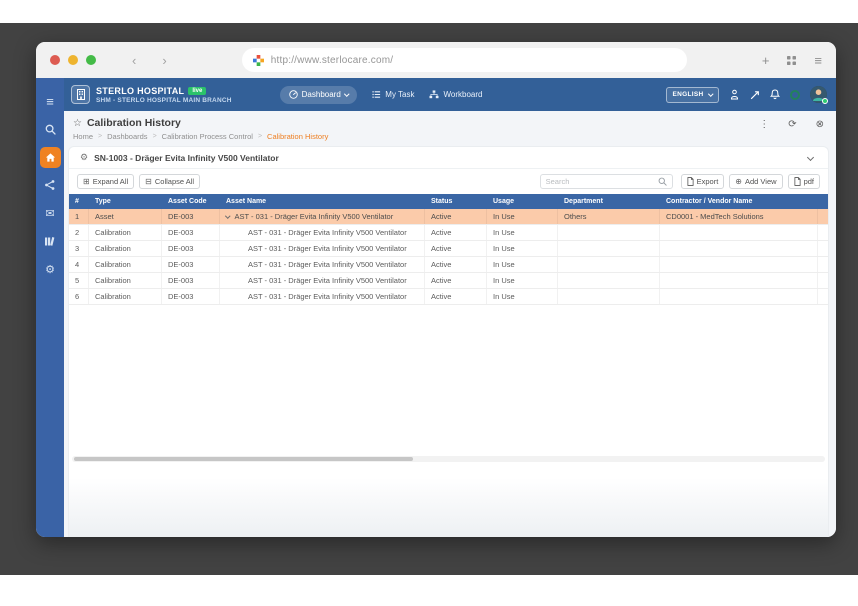 The image size is (858, 606). Describe the element at coordinates (820, 125) in the screenshot. I see `close-page-icon: ⊗` at that location.